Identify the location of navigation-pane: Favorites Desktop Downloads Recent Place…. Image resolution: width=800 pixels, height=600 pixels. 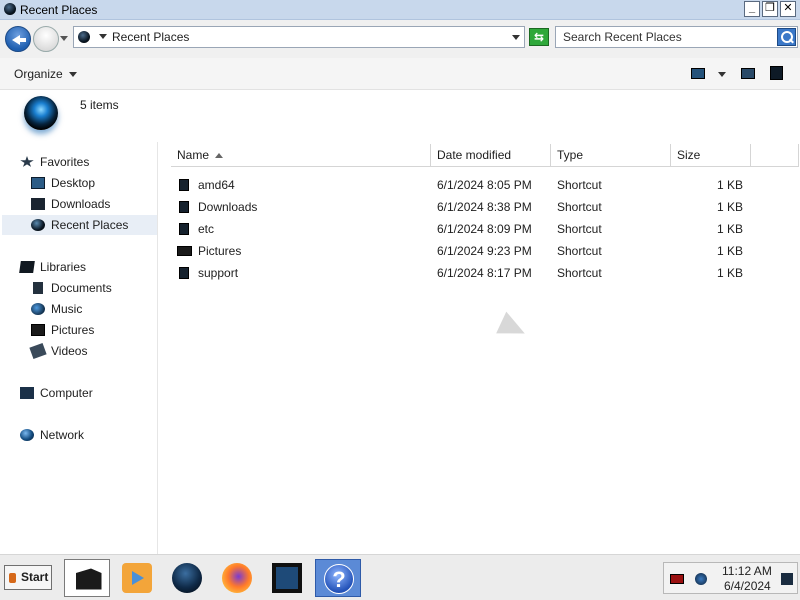
(79, 348).